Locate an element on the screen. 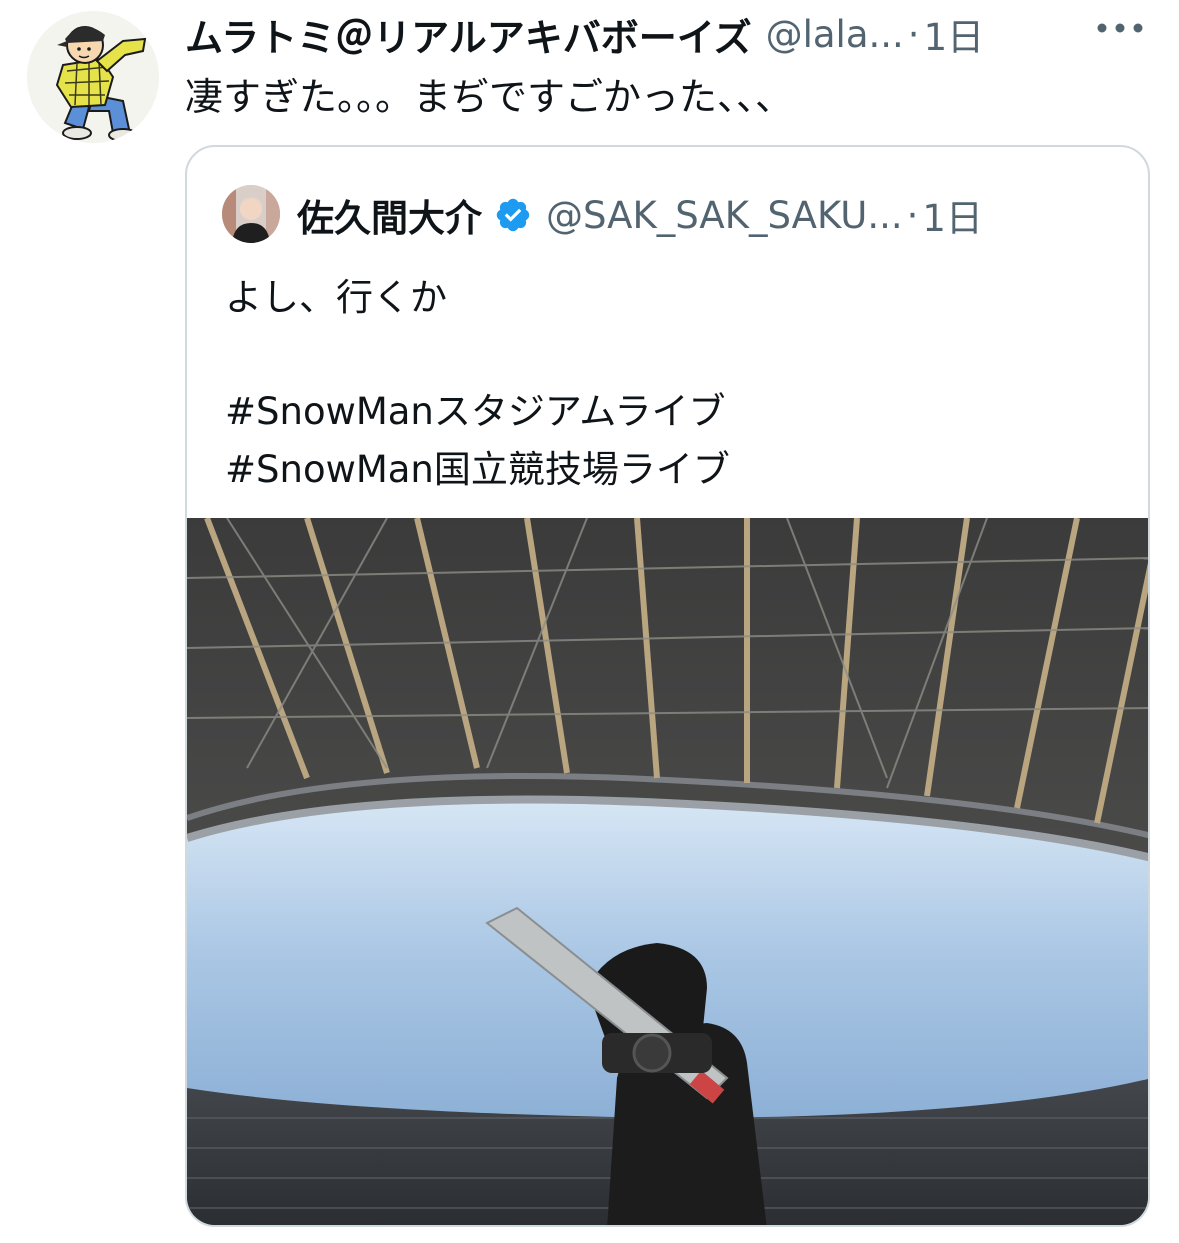 The height and width of the screenshot is (1243, 1179). quoted-tweet-header: 佐久間大介 @SAK_SAK_SAKU... · 1日 is located at coordinates (640, 215).